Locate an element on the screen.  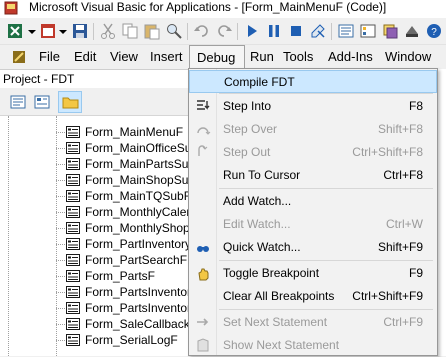
tree-item: Form_PartSearchF is located at coordinates (94, 260).